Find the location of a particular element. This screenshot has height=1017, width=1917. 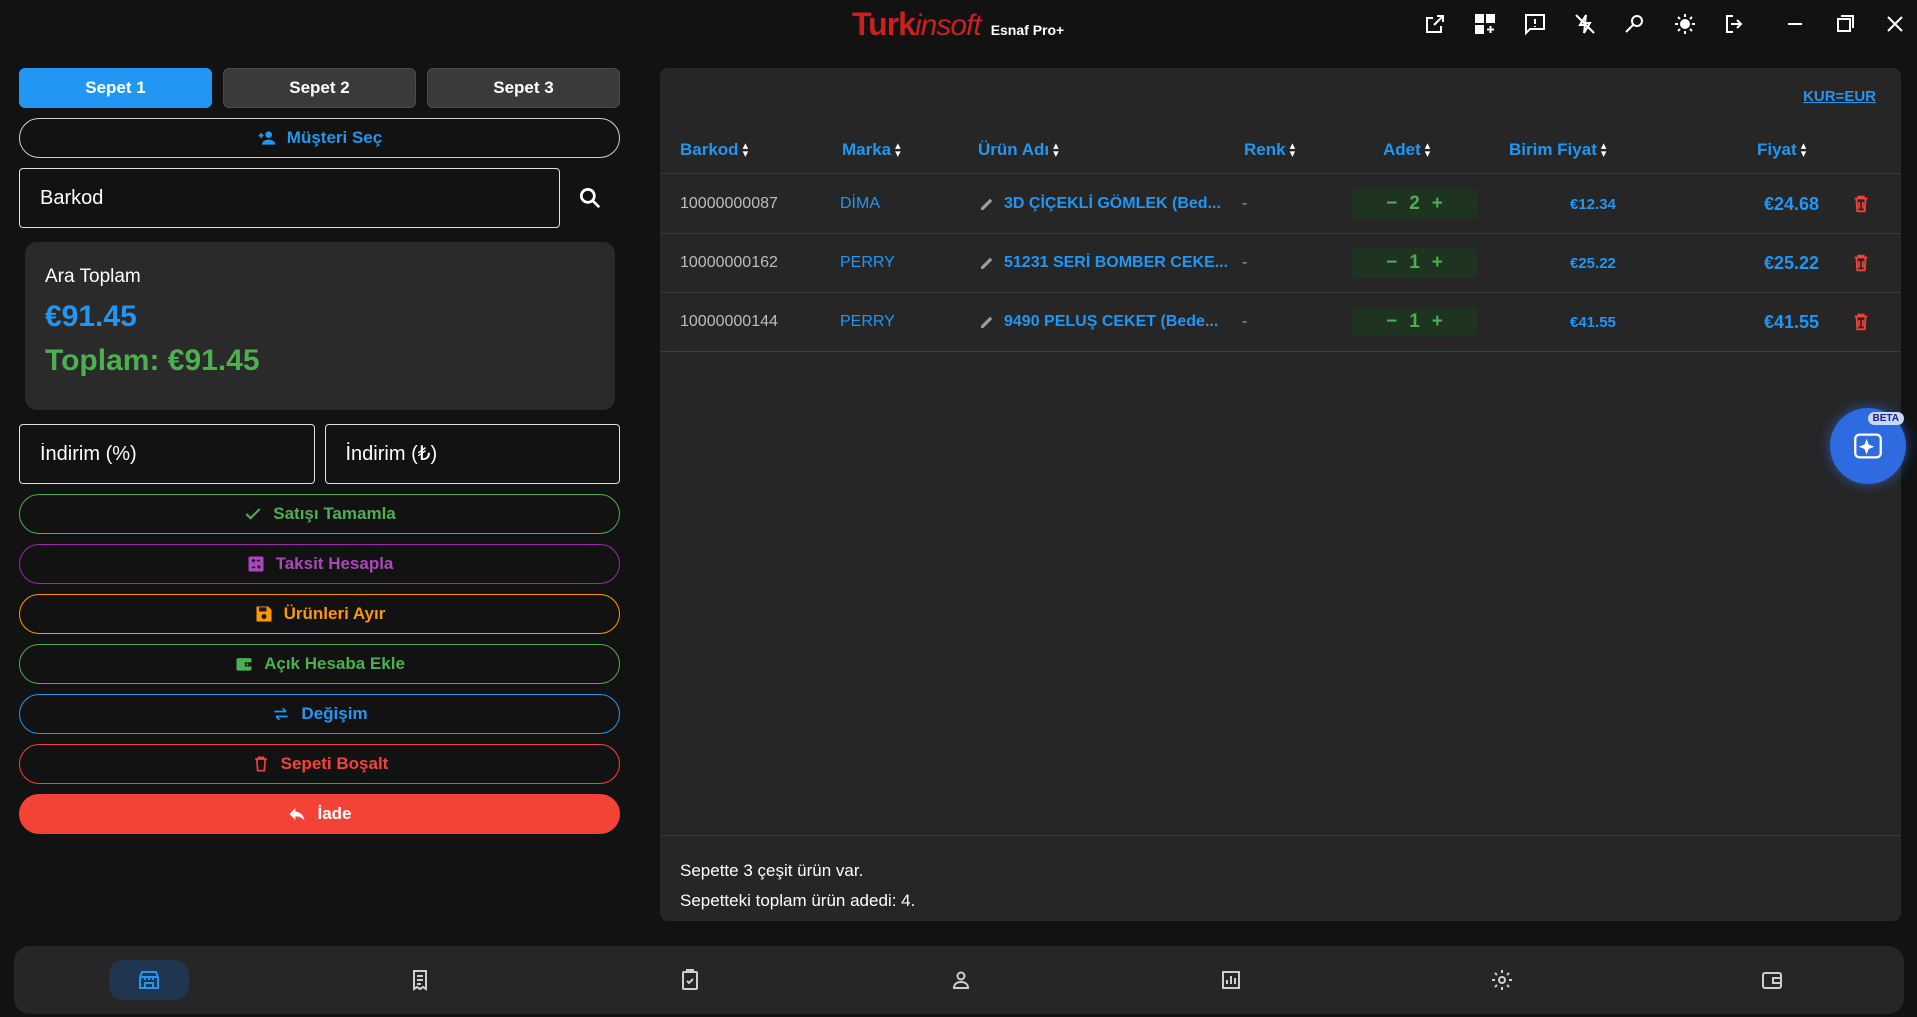

nav-wallet is located at coordinates (1772, 980).